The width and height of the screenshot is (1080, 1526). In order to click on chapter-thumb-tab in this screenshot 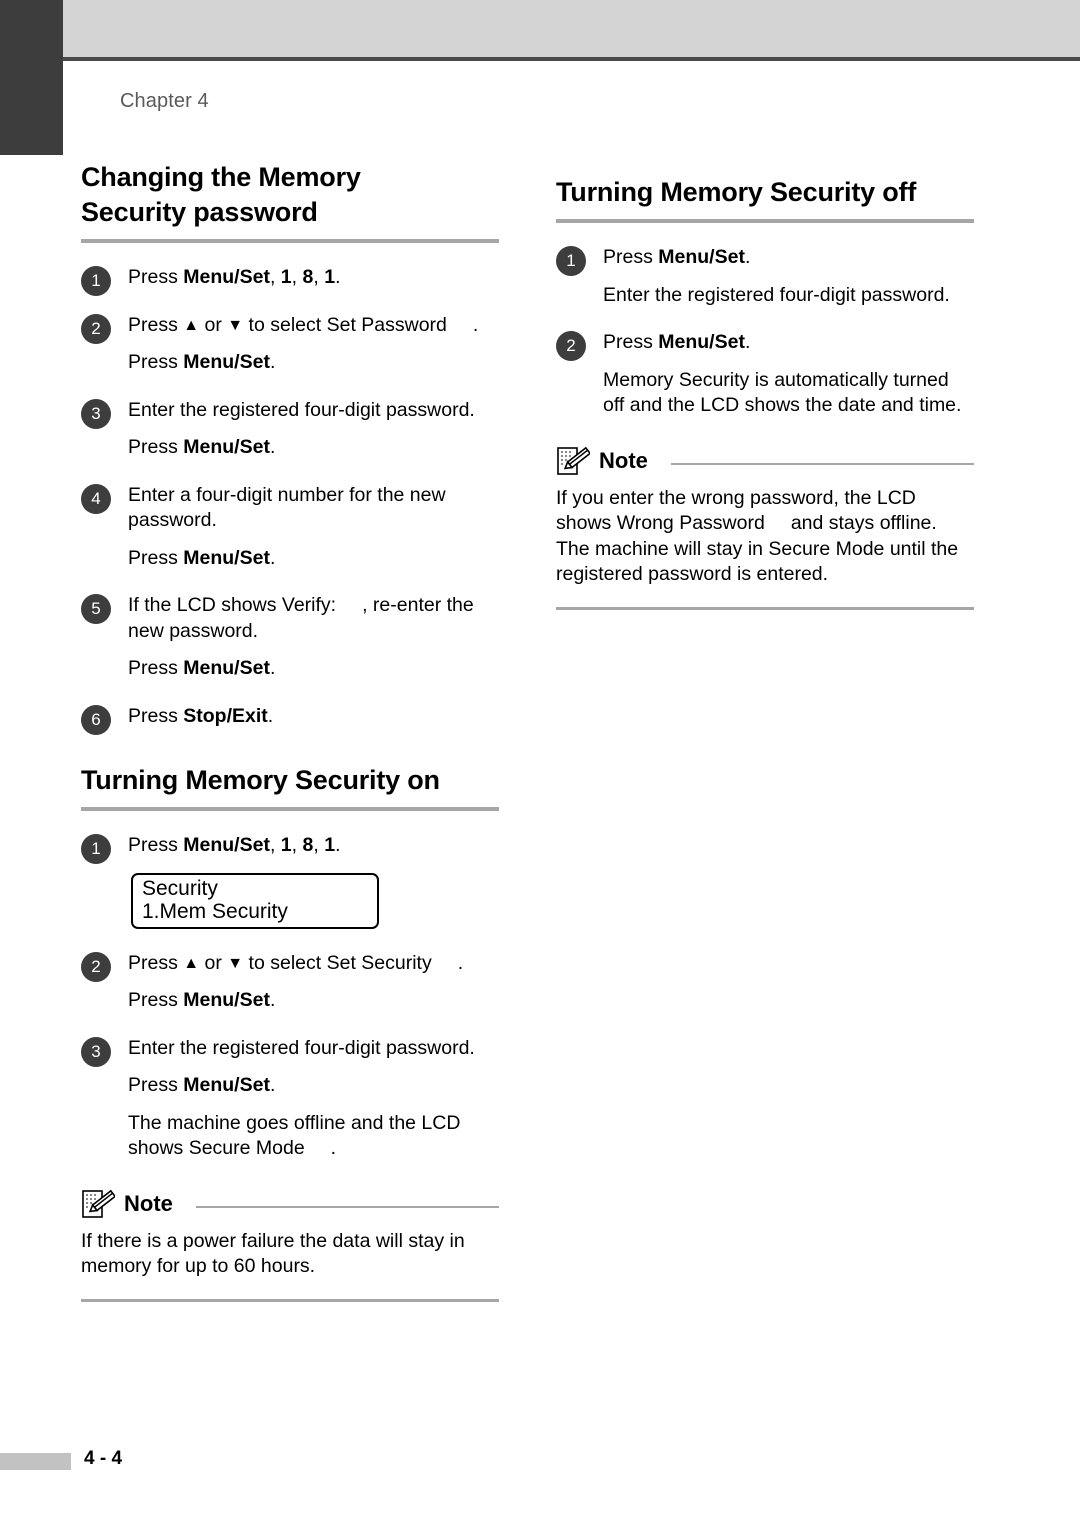, I will do `click(31, 77)`.